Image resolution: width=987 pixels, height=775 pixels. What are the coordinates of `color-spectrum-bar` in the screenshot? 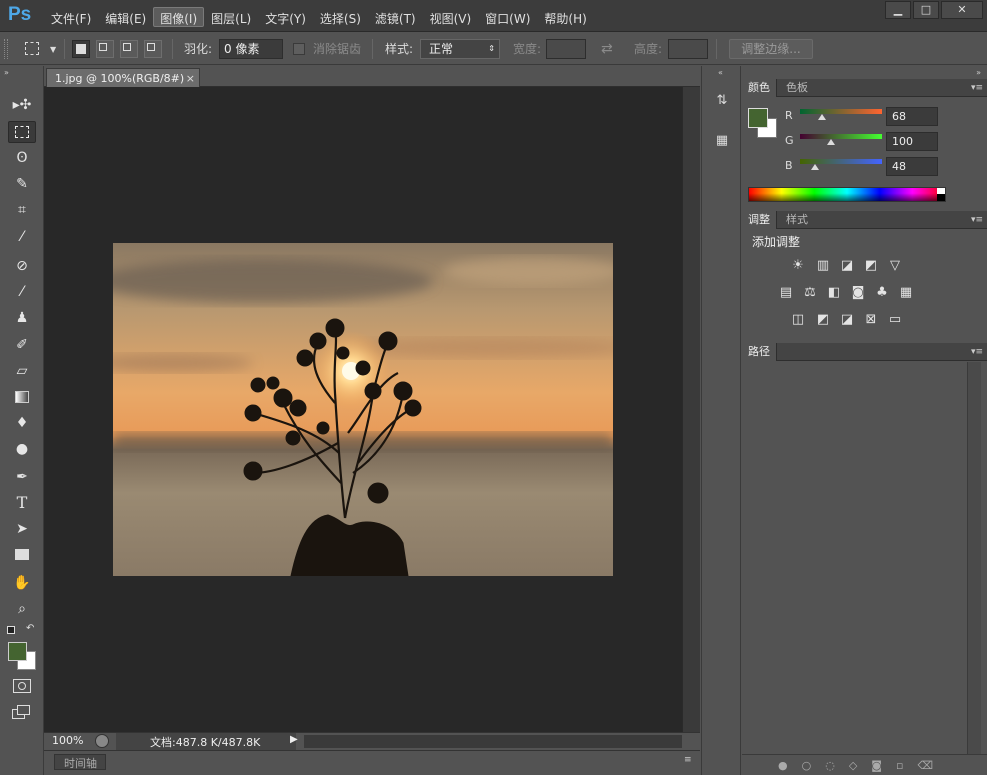 It's located at (847, 194).